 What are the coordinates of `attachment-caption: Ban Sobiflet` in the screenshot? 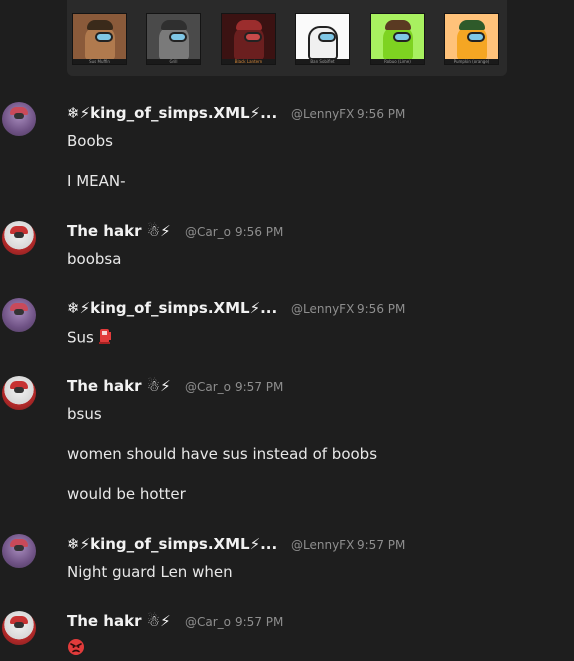 It's located at (322, 61).